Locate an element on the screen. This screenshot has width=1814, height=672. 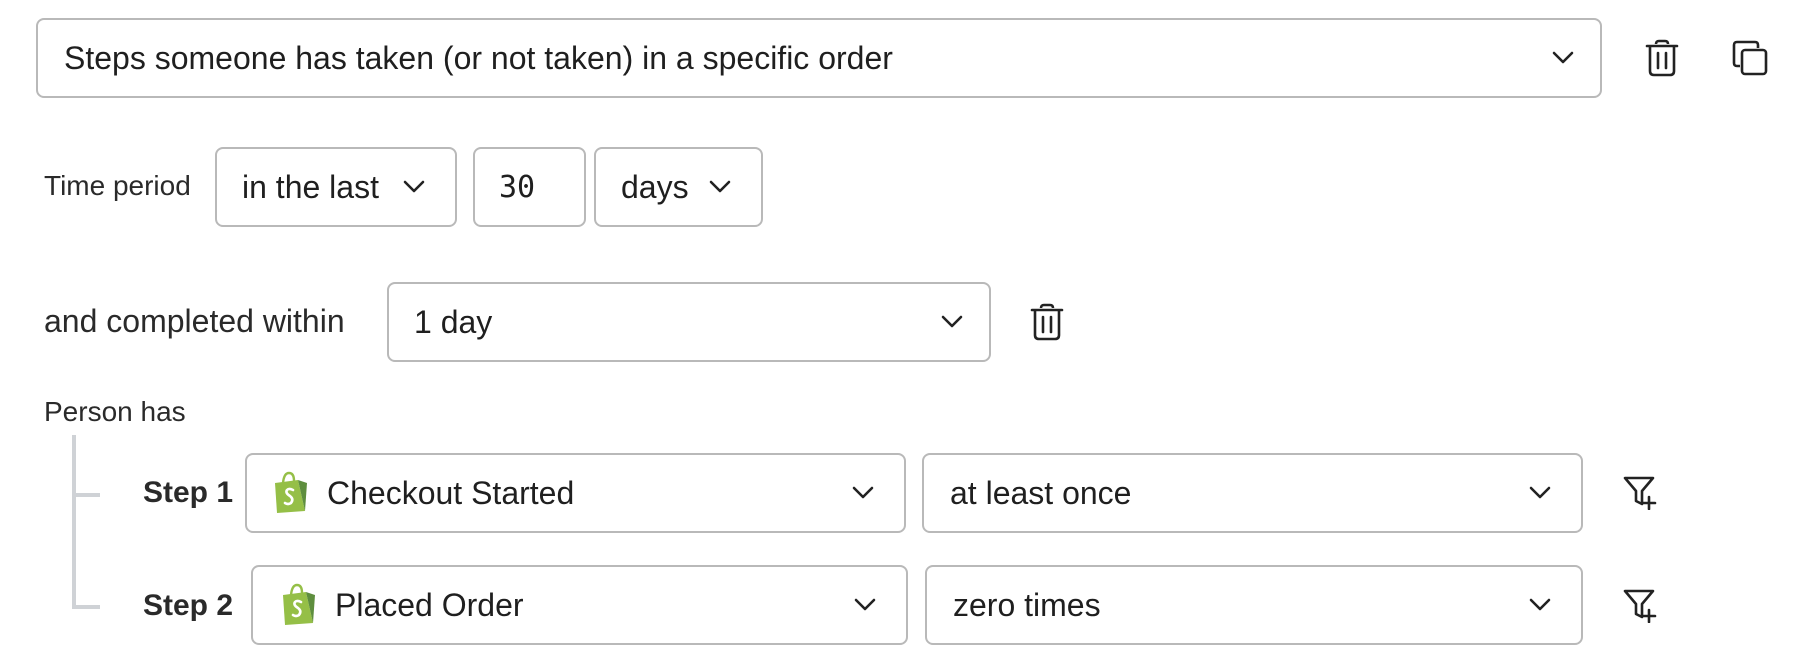
step-1-event-value: Checkout Started is located at coordinates (451, 492).